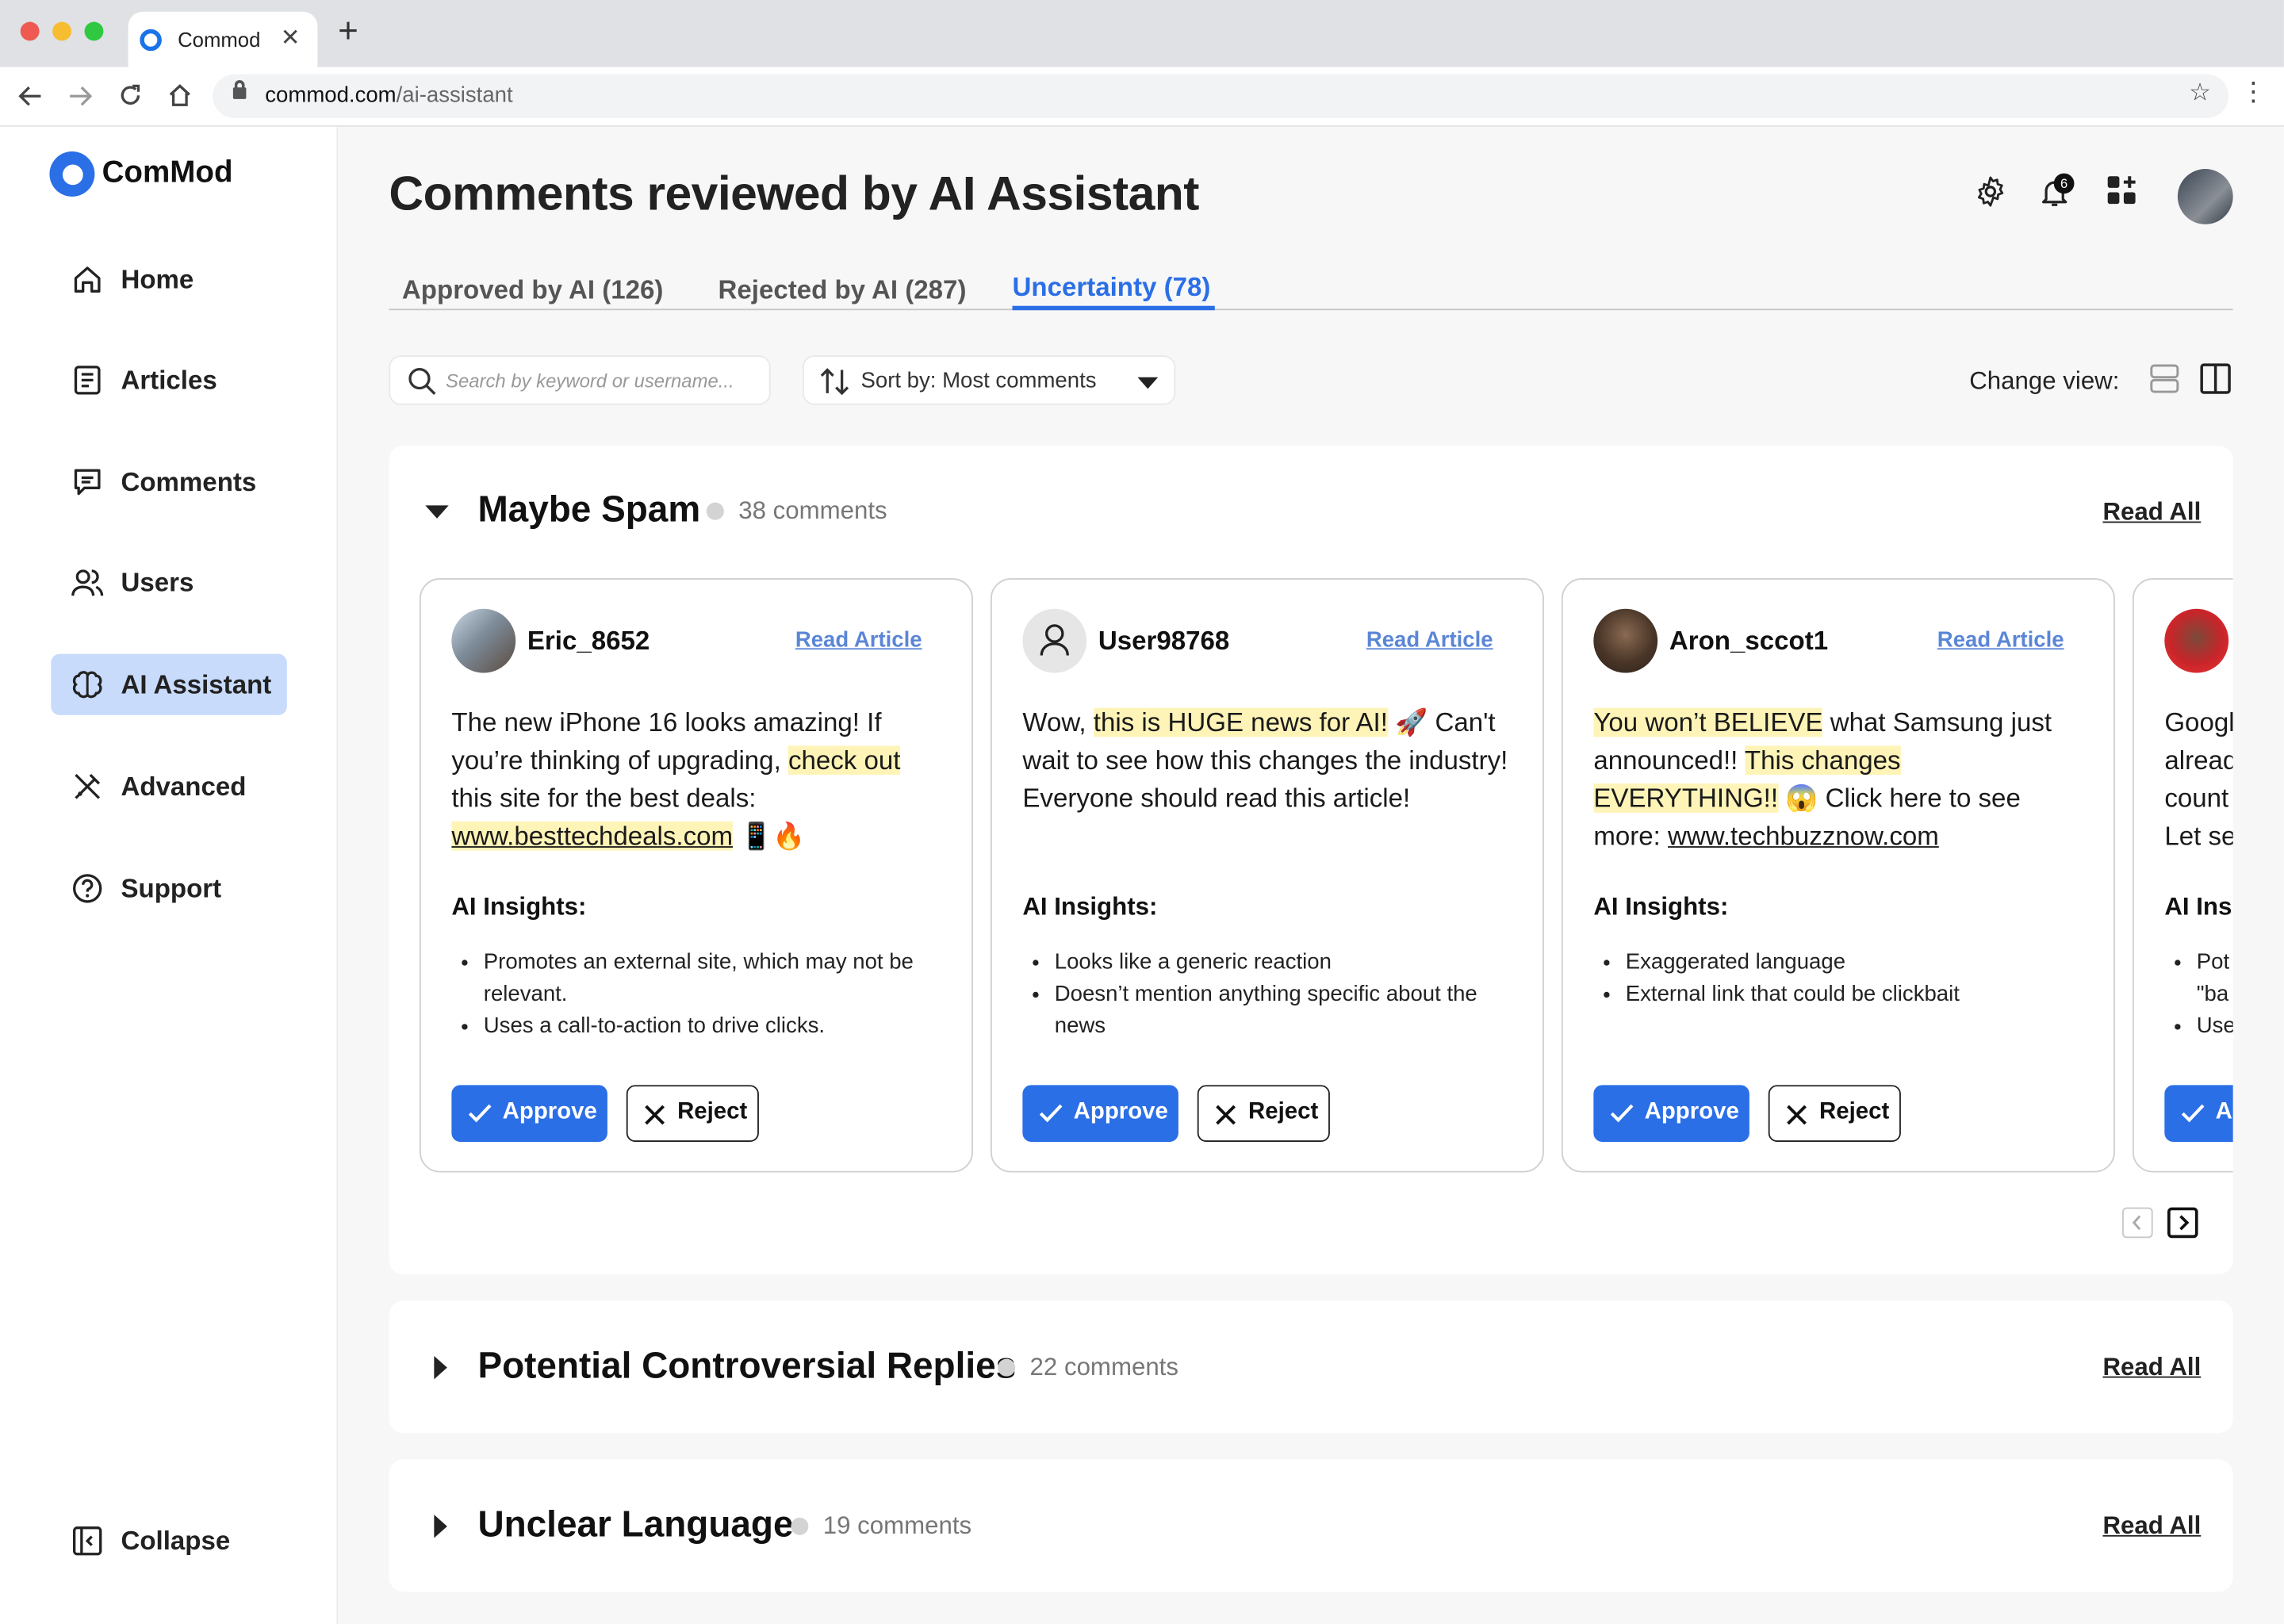  I want to click on comment-username: Aron_sccot1, so click(1749, 641).